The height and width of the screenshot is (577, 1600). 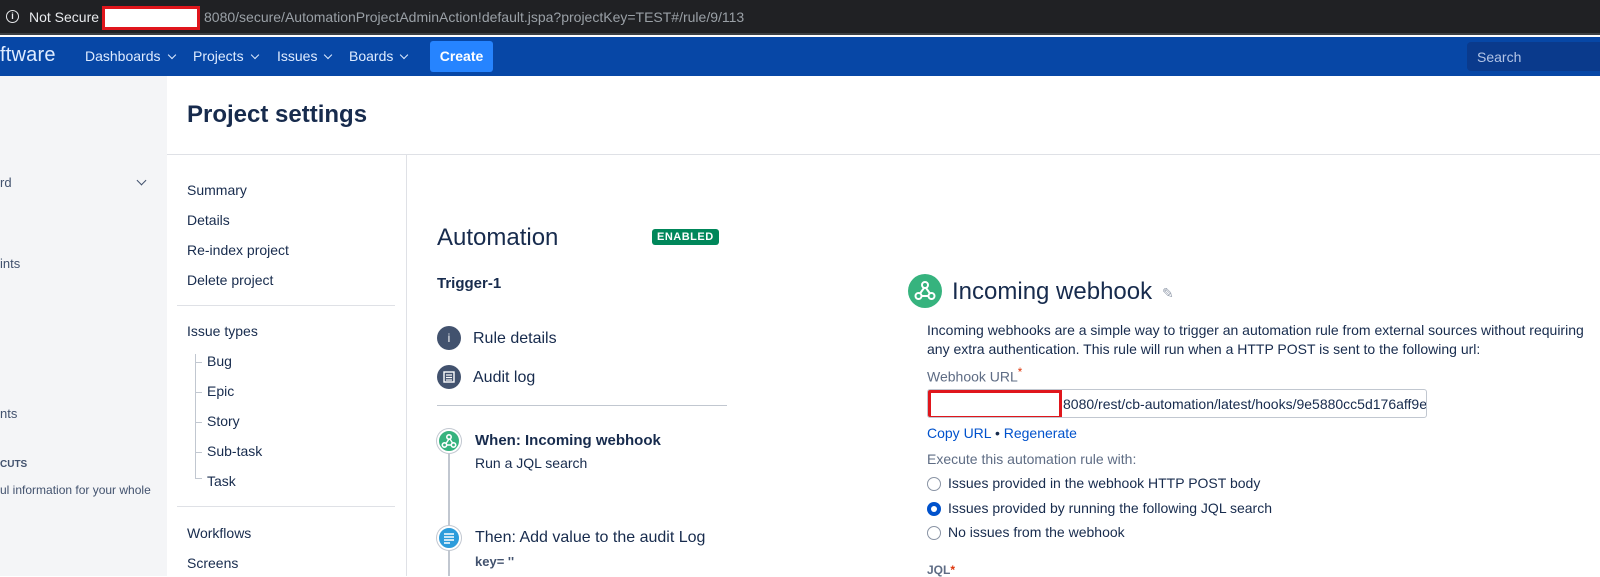 I want to click on automation-title: Automation, so click(x=498, y=237).